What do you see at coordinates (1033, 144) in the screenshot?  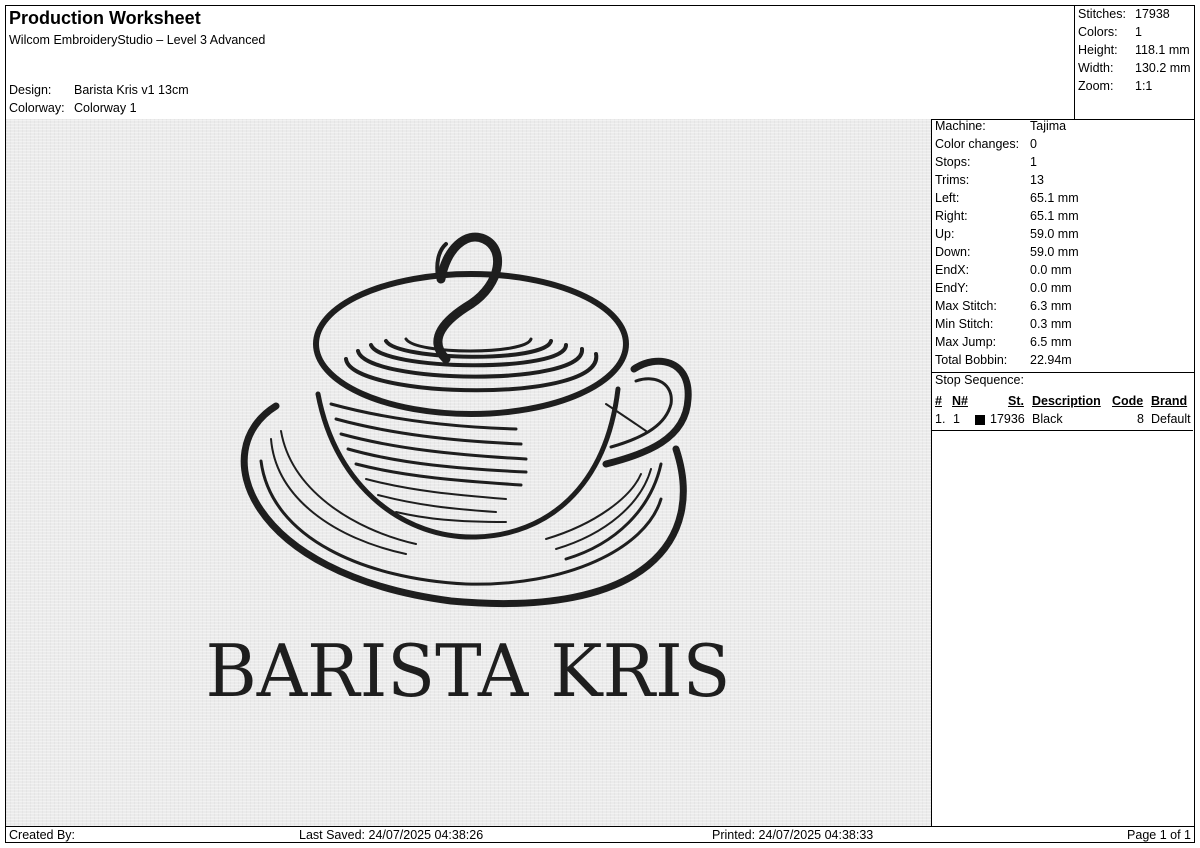 I see `info-value: 0` at bounding box center [1033, 144].